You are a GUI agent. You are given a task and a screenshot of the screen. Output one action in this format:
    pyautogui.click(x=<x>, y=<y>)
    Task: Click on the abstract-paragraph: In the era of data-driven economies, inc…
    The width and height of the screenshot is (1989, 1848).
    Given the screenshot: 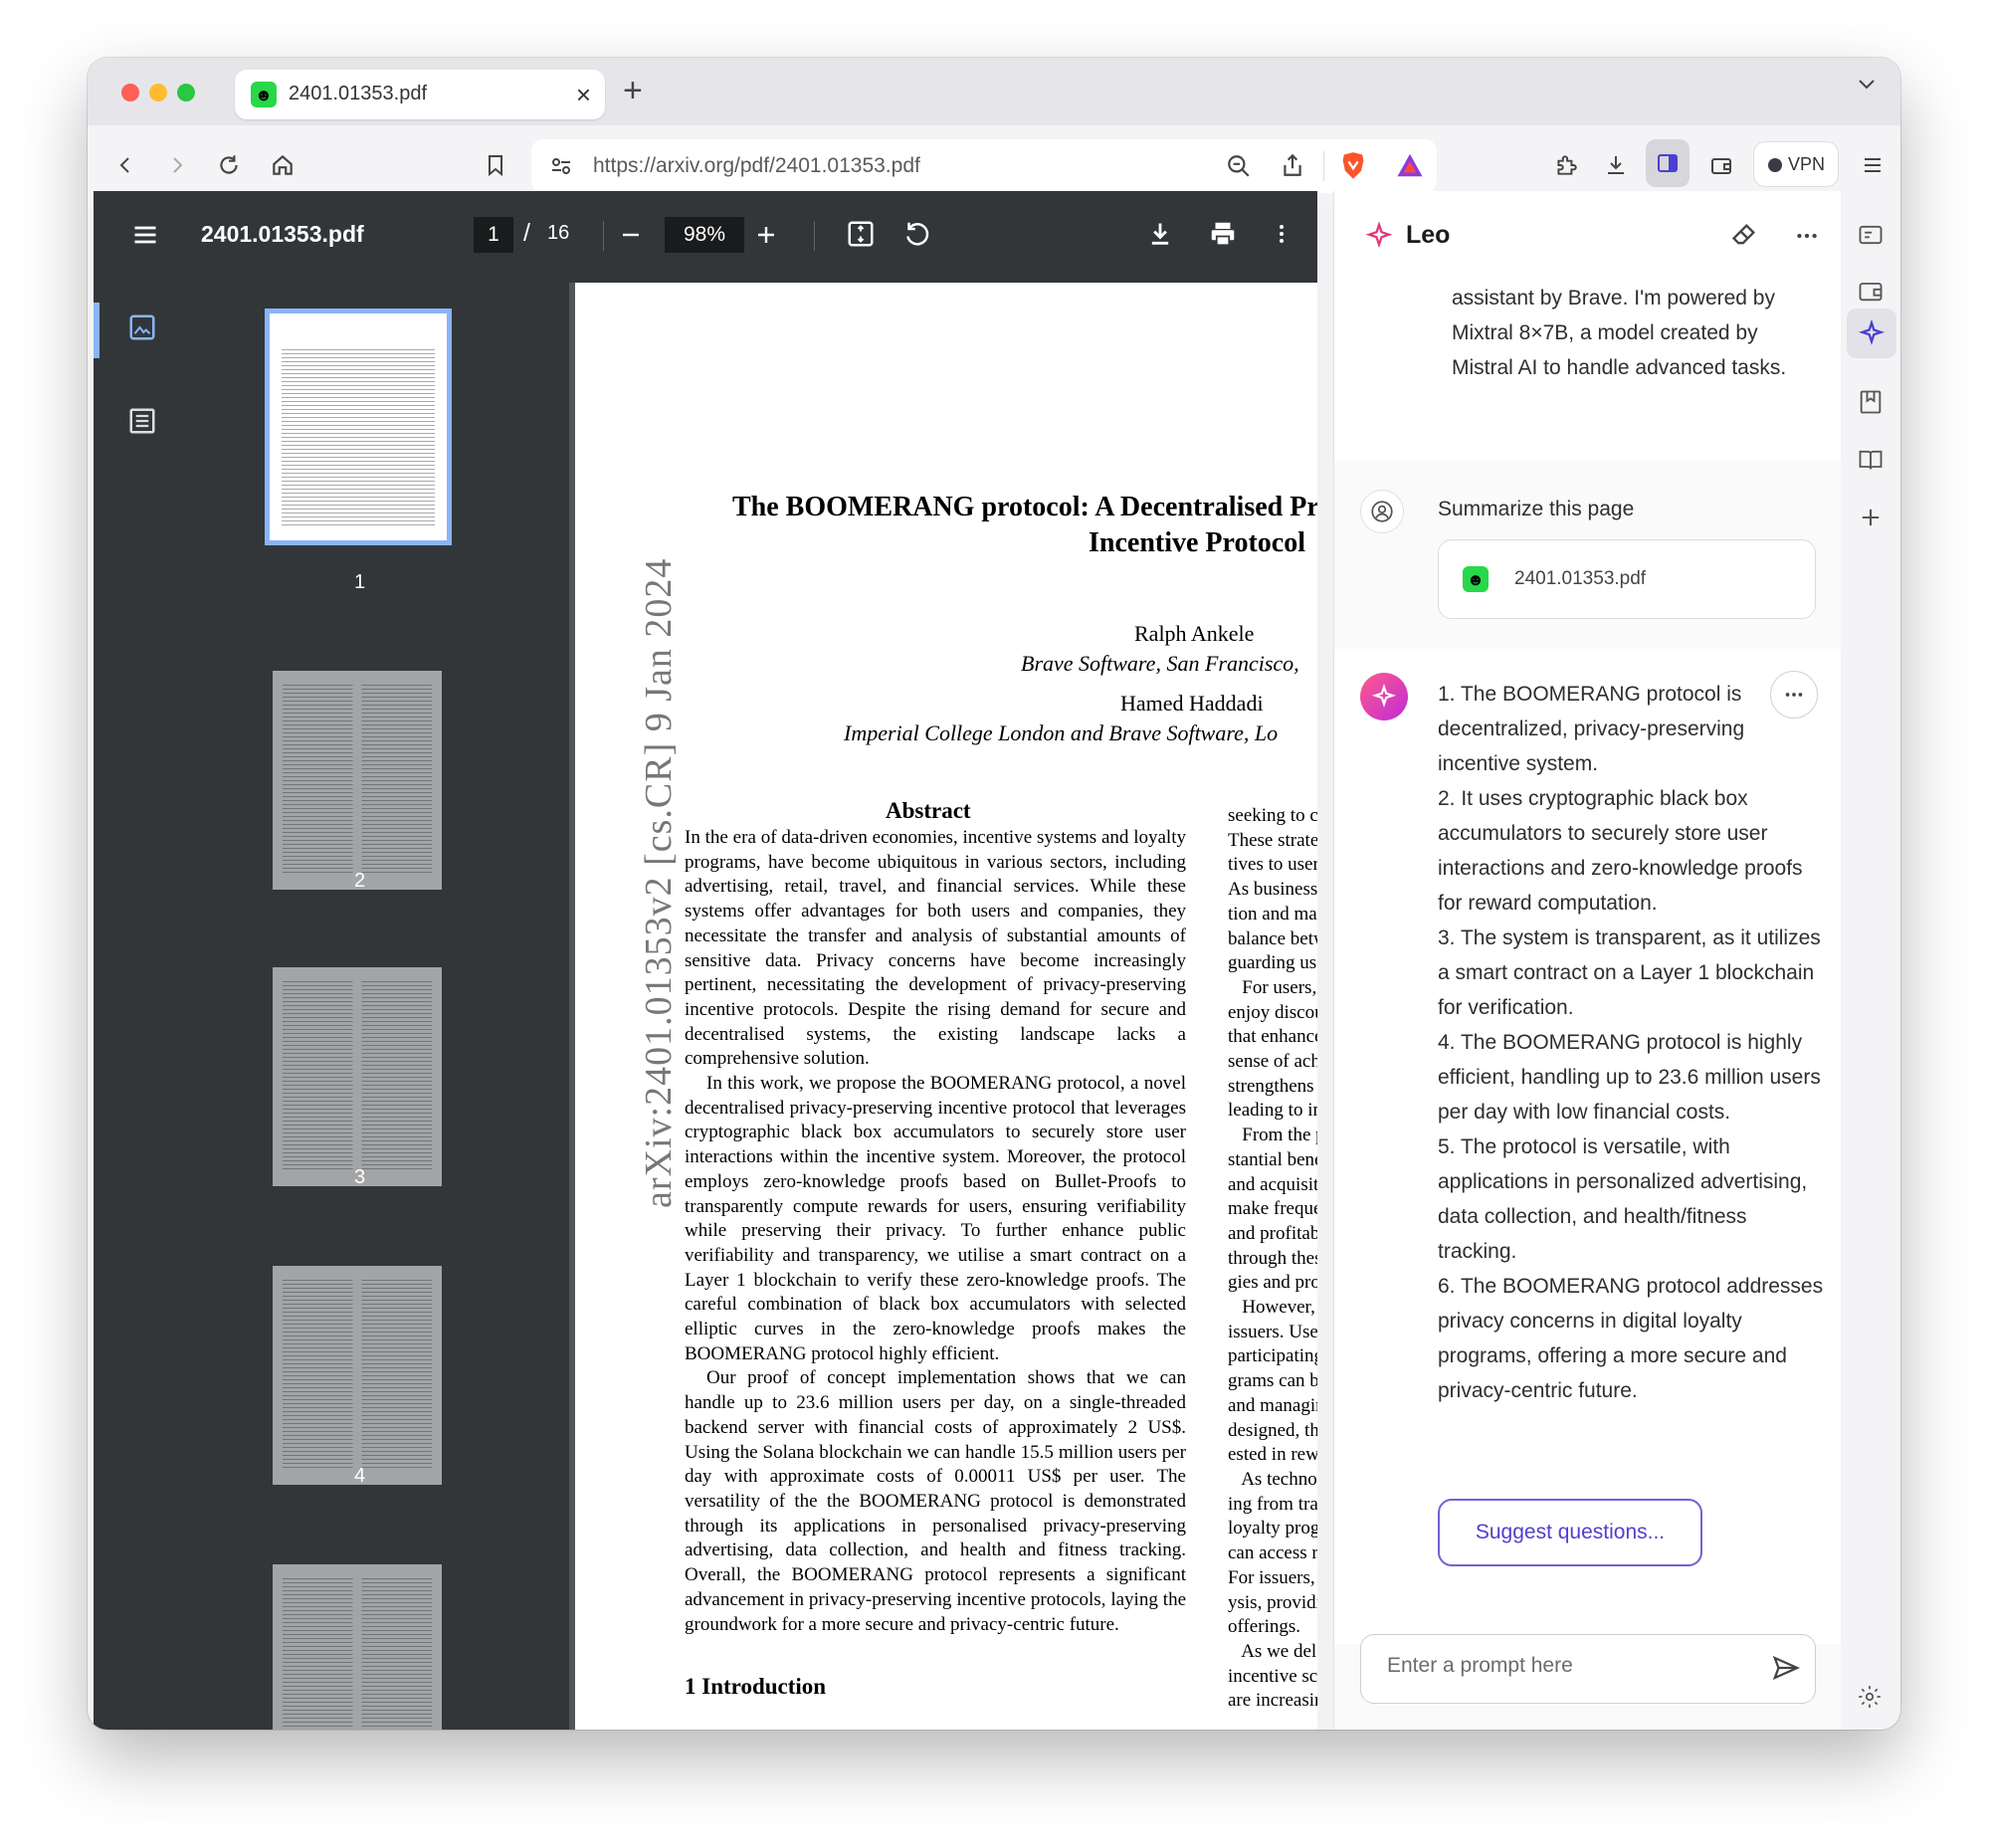 What is the action you would take?
    pyautogui.click(x=936, y=949)
    